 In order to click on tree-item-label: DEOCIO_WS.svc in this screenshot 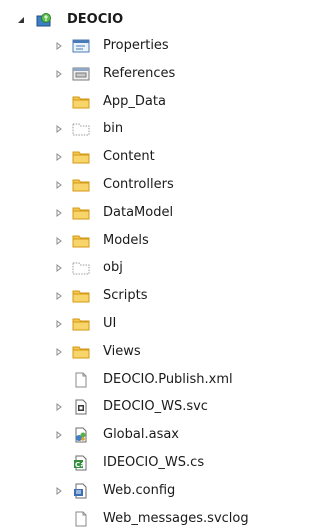, I will do `click(155, 407)`.